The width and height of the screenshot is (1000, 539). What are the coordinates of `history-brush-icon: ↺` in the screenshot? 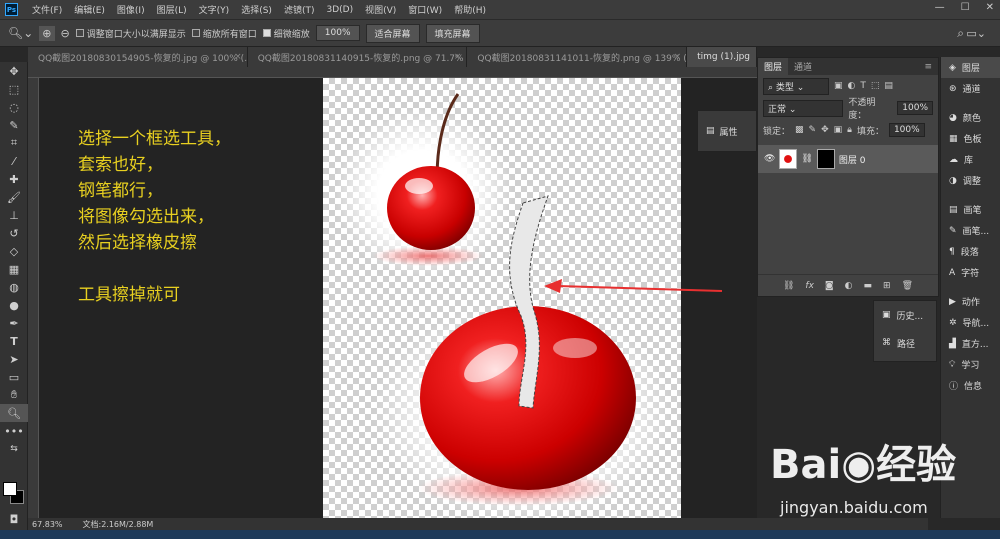 It's located at (14, 233).